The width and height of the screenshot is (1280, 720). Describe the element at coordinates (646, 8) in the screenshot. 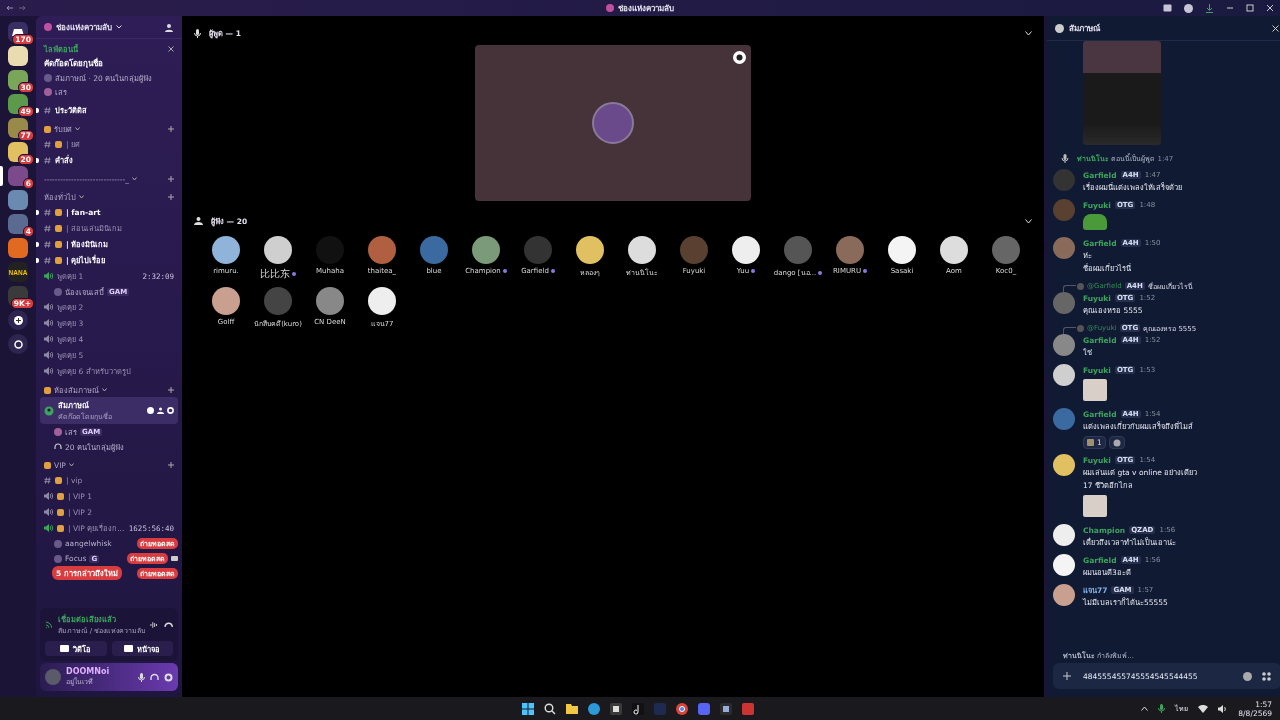

I see `window-title: ช่องแห่งความลับ` at that location.